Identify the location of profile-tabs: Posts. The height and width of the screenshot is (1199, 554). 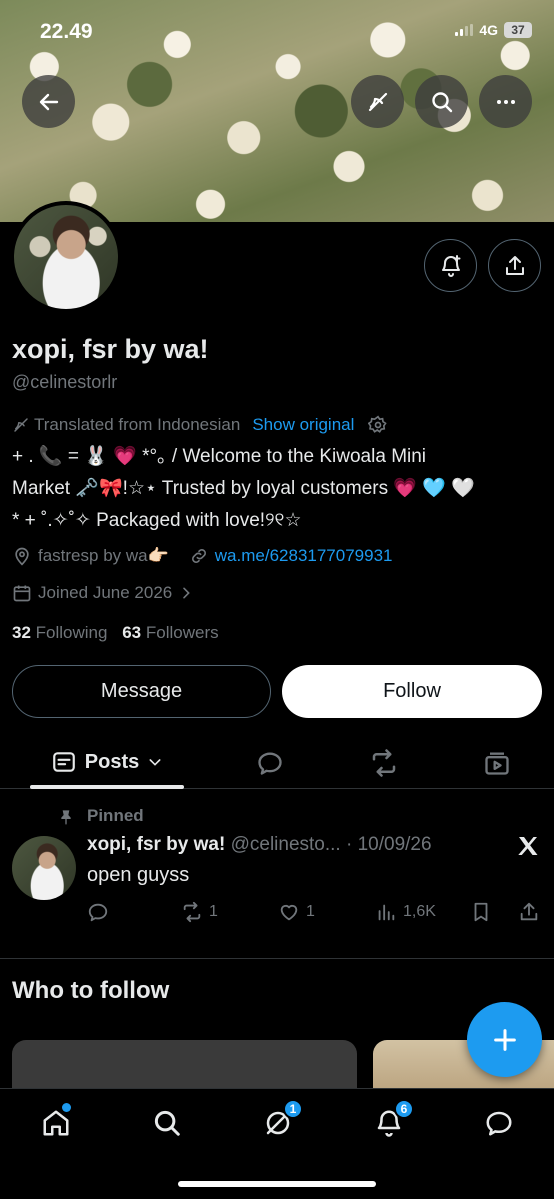
(277, 762).